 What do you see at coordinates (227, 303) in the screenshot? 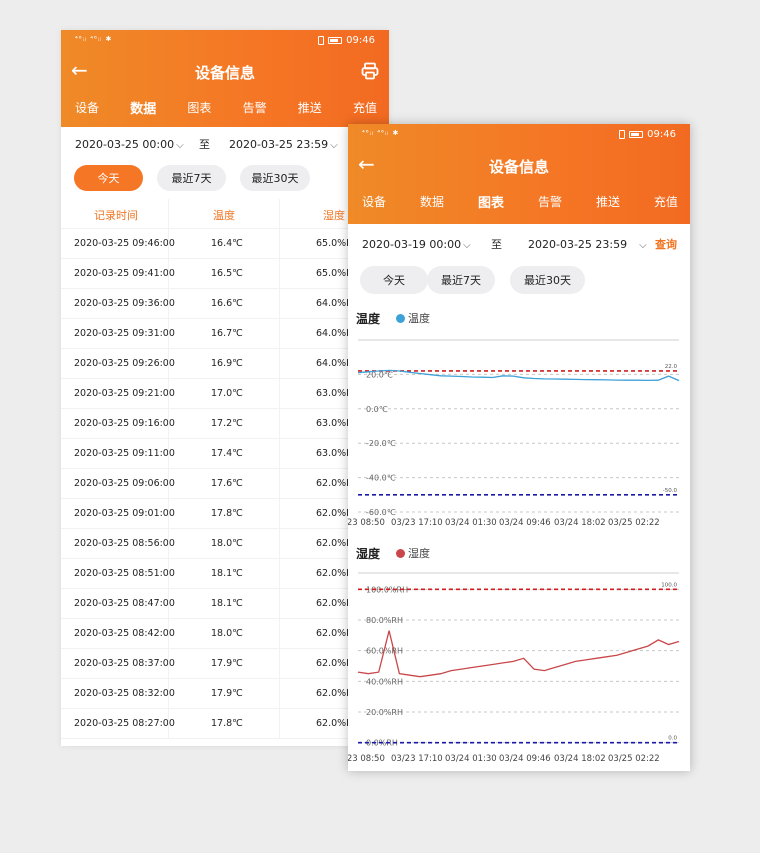
I see `cell-temperature: 16.6℃` at bounding box center [227, 303].